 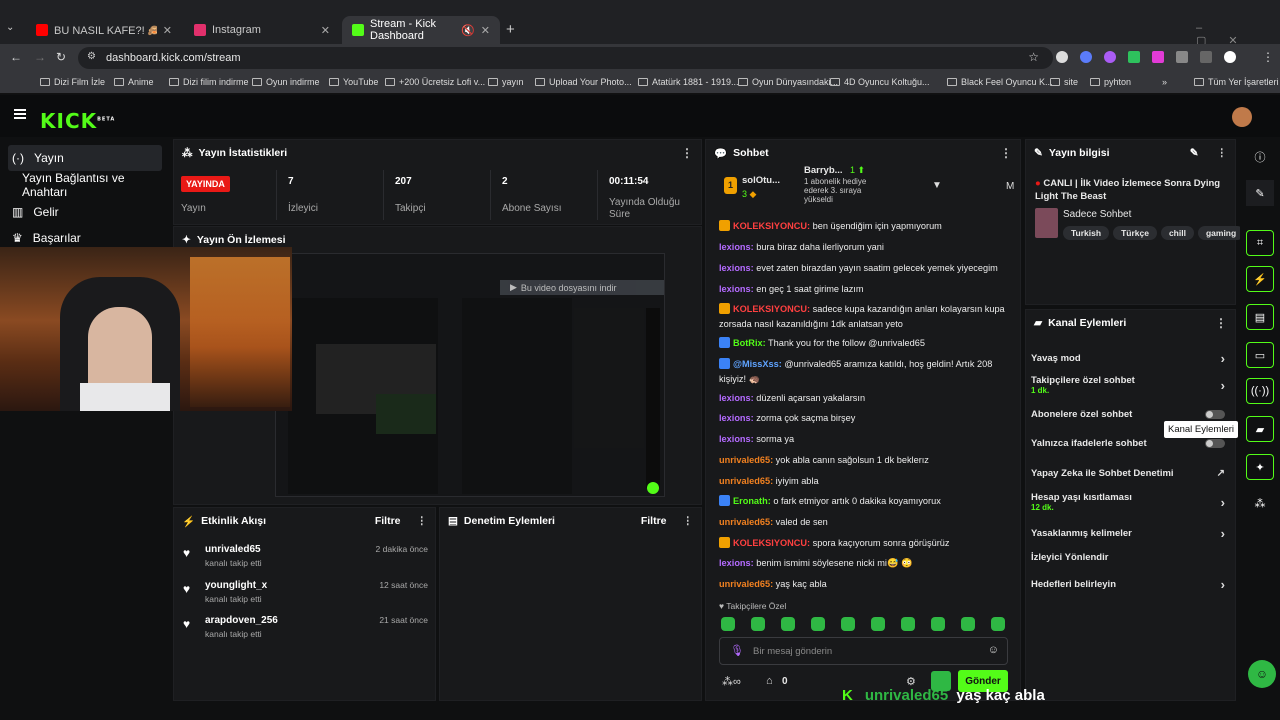 I want to click on user-avatar, so click(x=1242, y=117).